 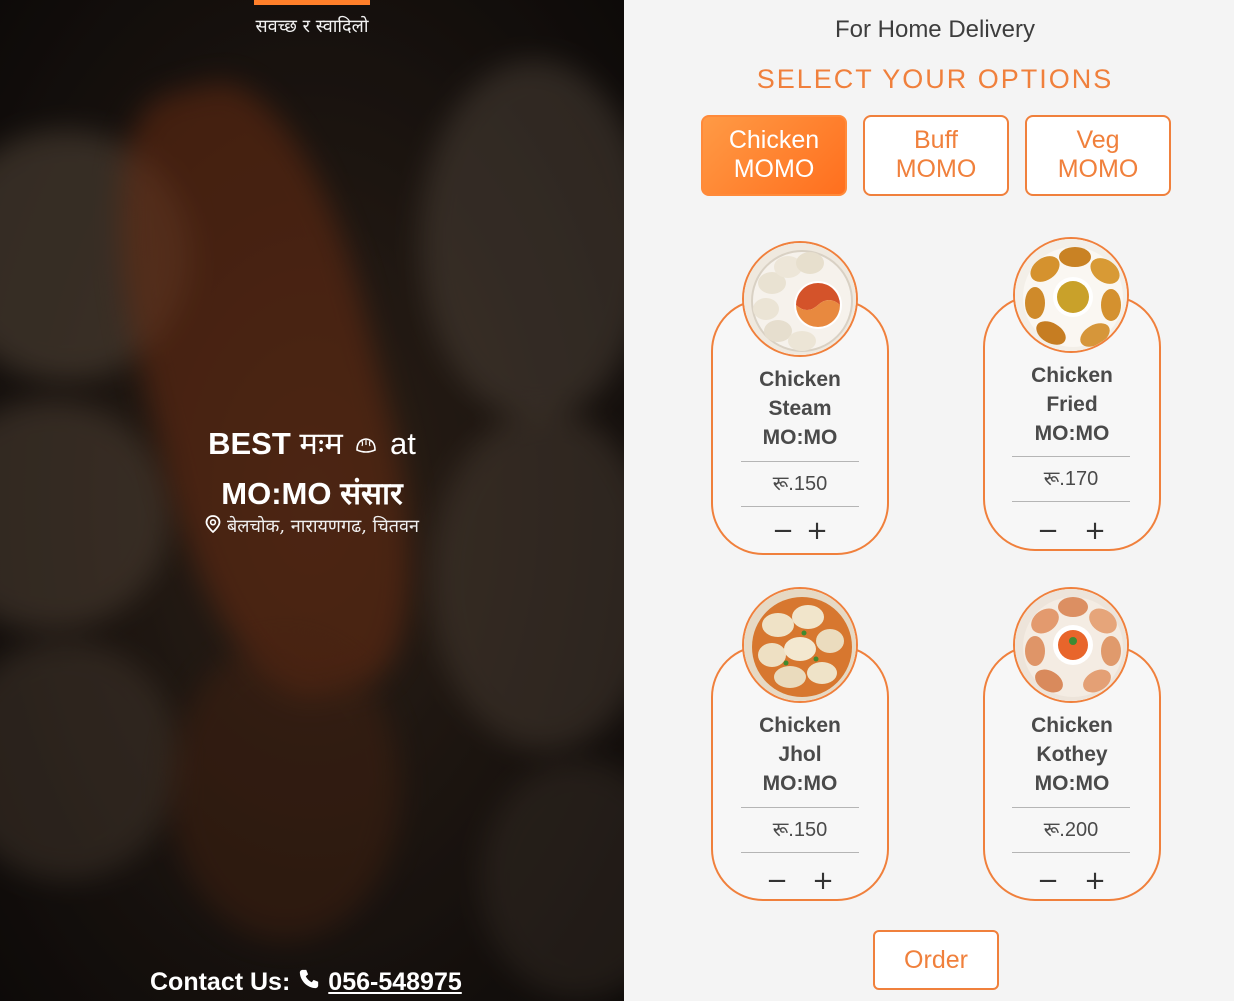 What do you see at coordinates (403, 443) in the screenshot?
I see `hero-title-at: at` at bounding box center [403, 443].